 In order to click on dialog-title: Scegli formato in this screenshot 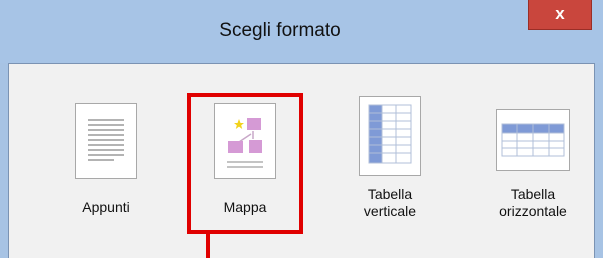, I will do `click(280, 30)`.